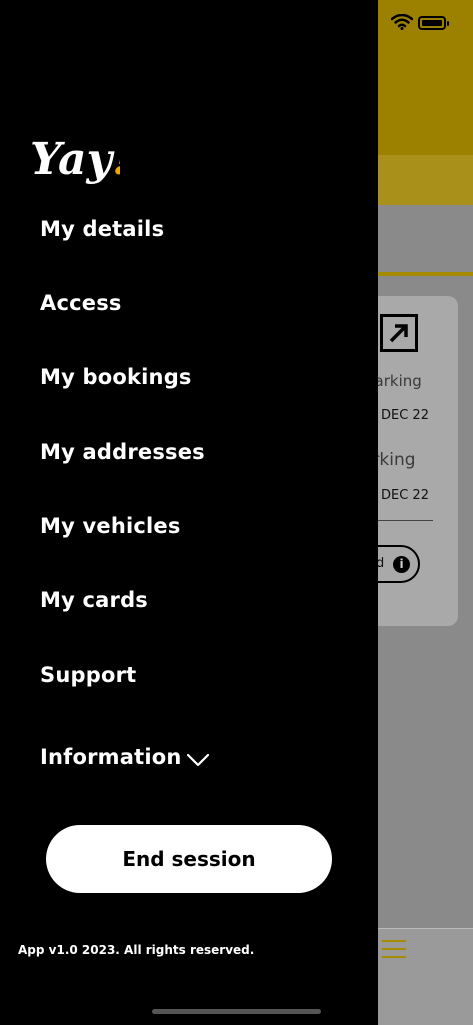  What do you see at coordinates (111, 757) in the screenshot?
I see `menu-item-information: Information` at bounding box center [111, 757].